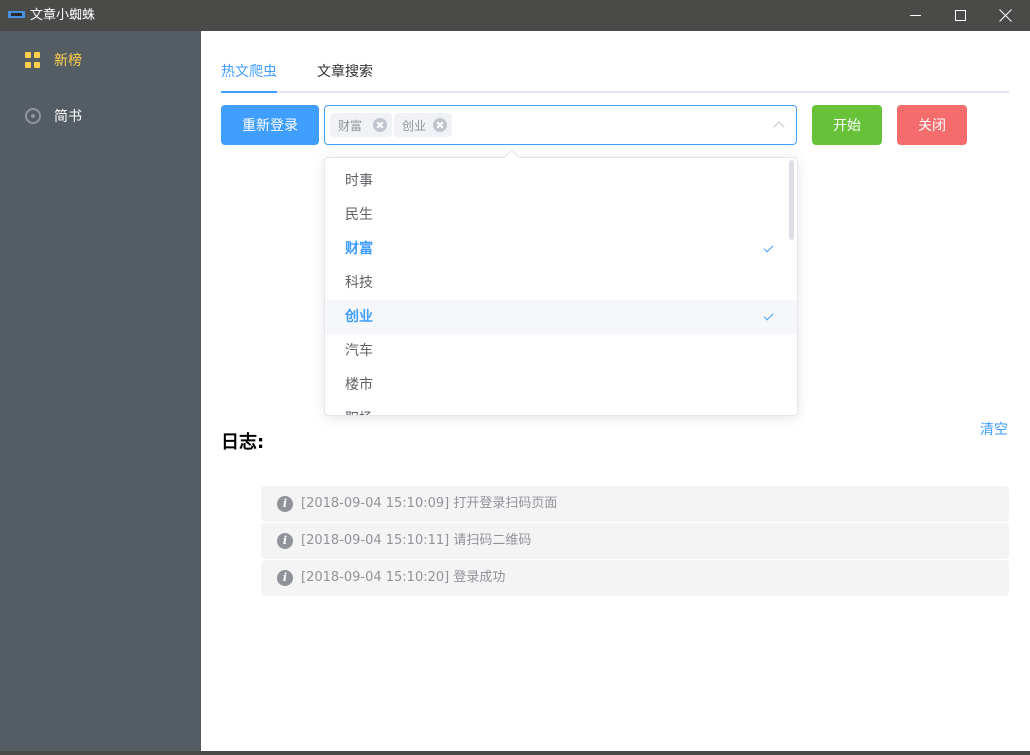  Describe the element at coordinates (847, 125) in the screenshot. I see `start-button: 开始` at that location.